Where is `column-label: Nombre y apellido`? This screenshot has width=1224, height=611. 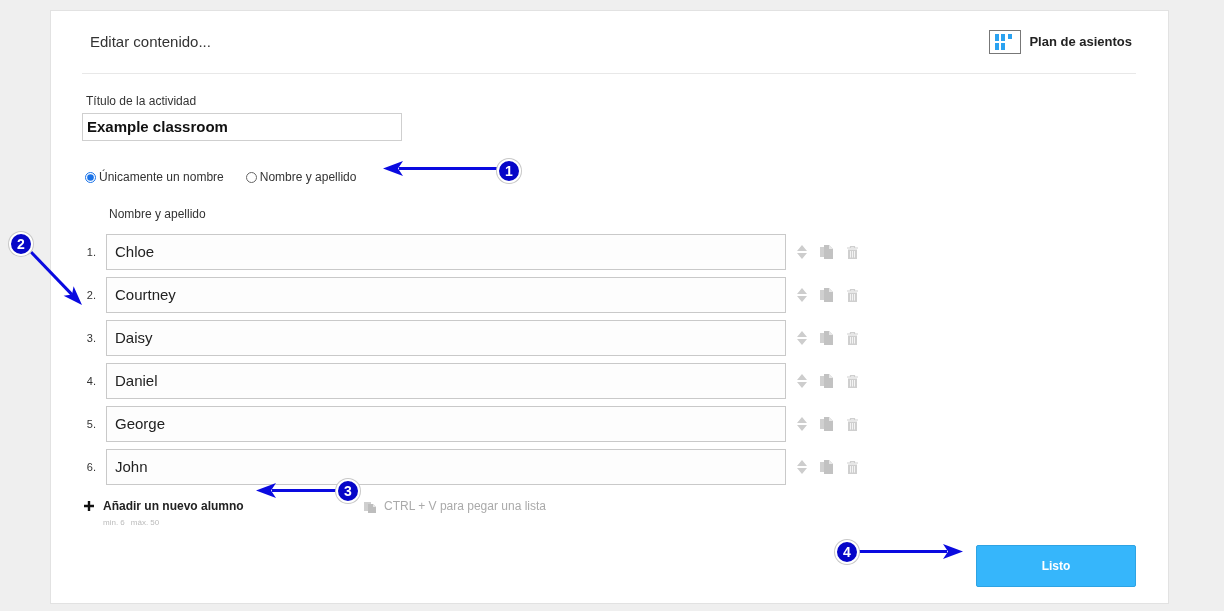
column-label: Nombre y apellido is located at coordinates (157, 214).